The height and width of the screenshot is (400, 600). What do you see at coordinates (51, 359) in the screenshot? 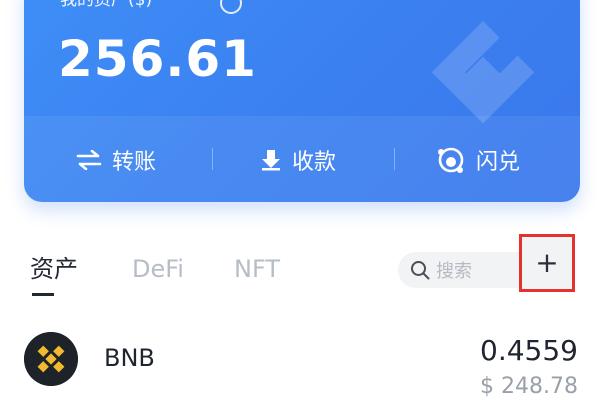
I see `bnb-logo-icon` at bounding box center [51, 359].